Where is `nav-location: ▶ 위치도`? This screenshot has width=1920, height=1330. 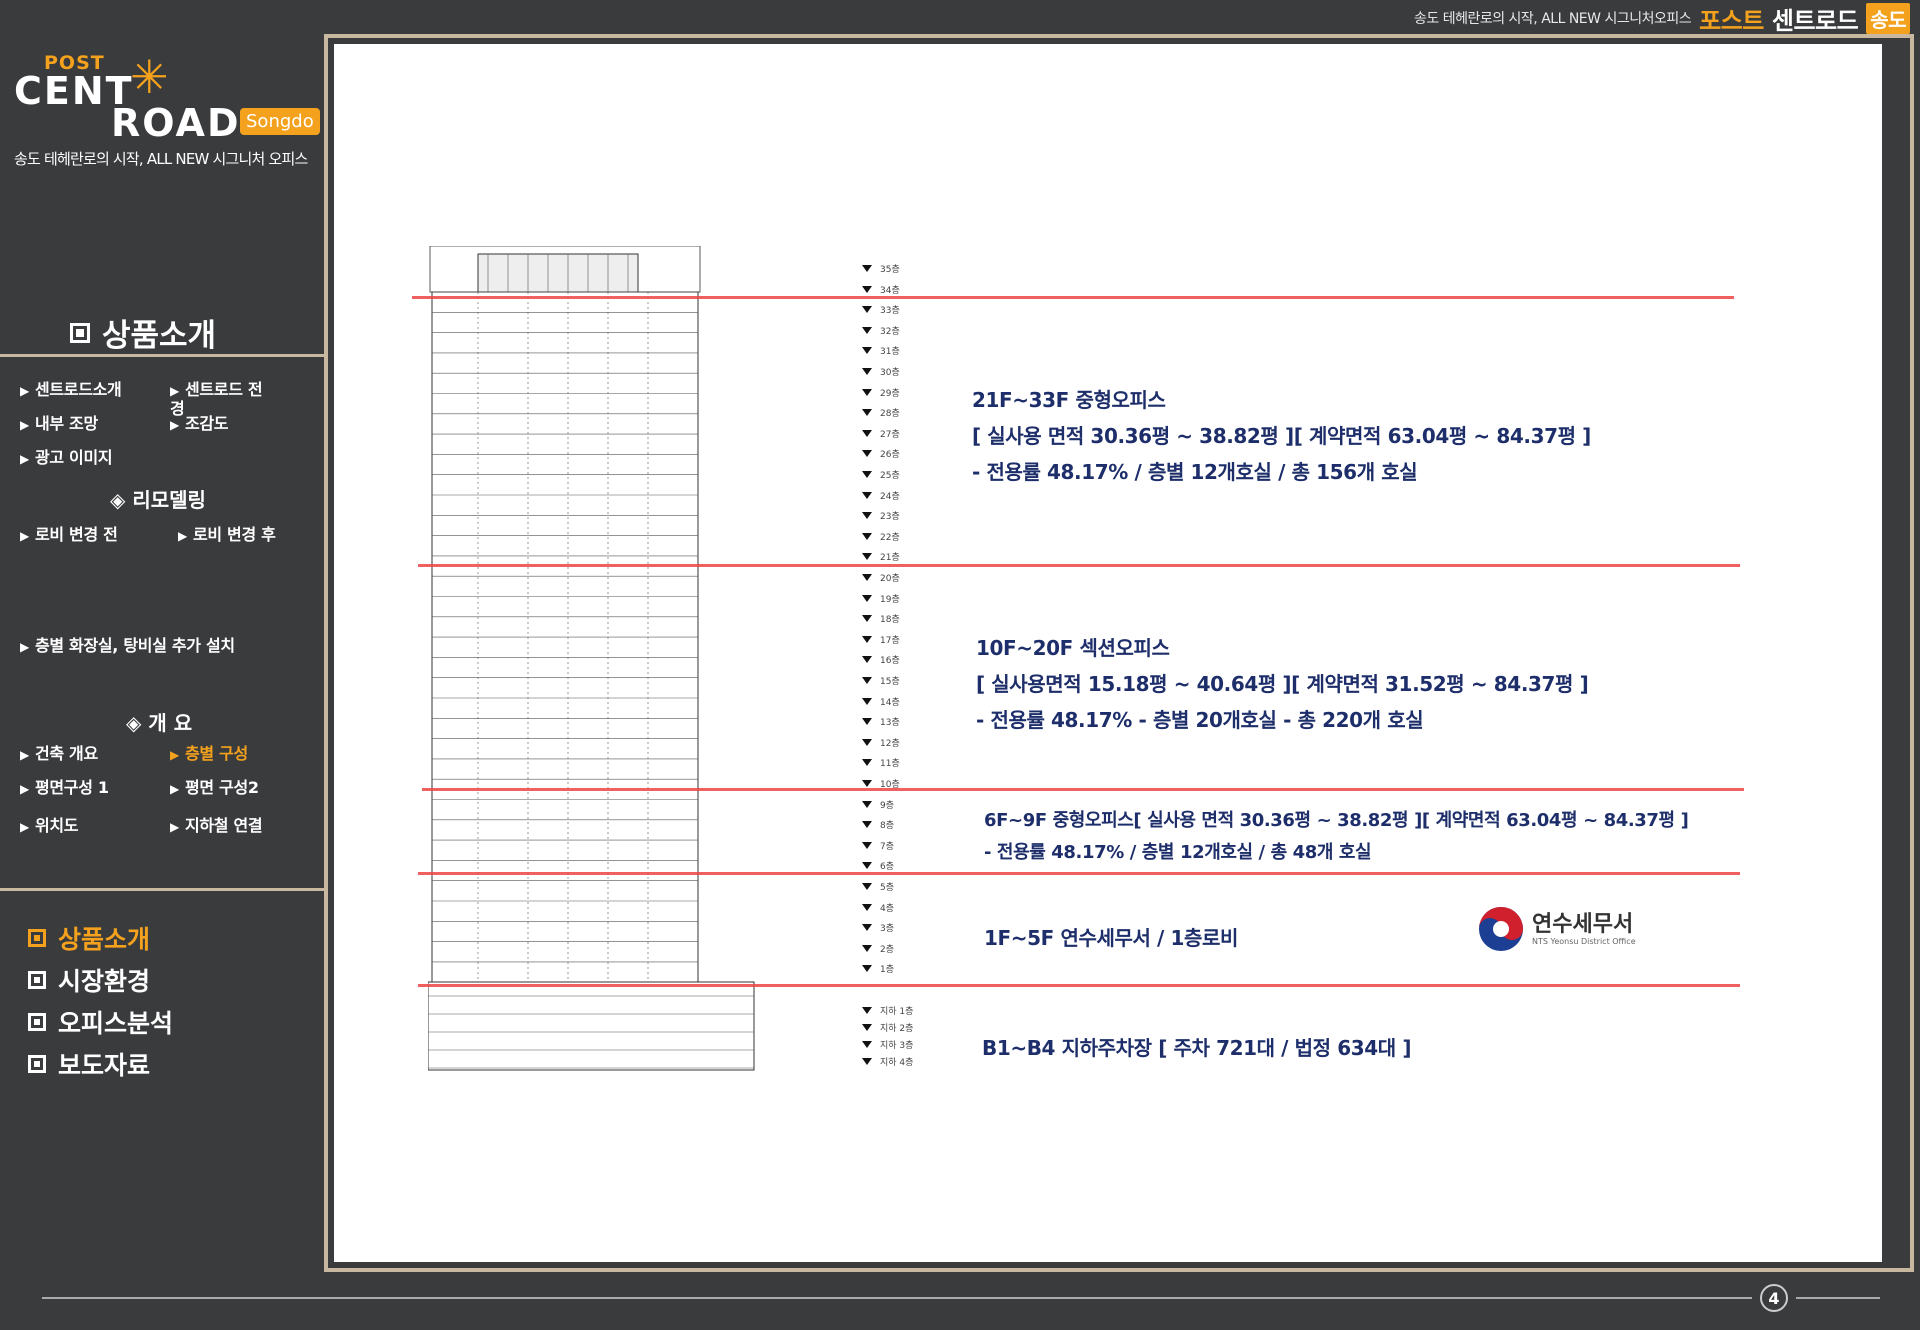 nav-location: ▶ 위치도 is located at coordinates (49, 826).